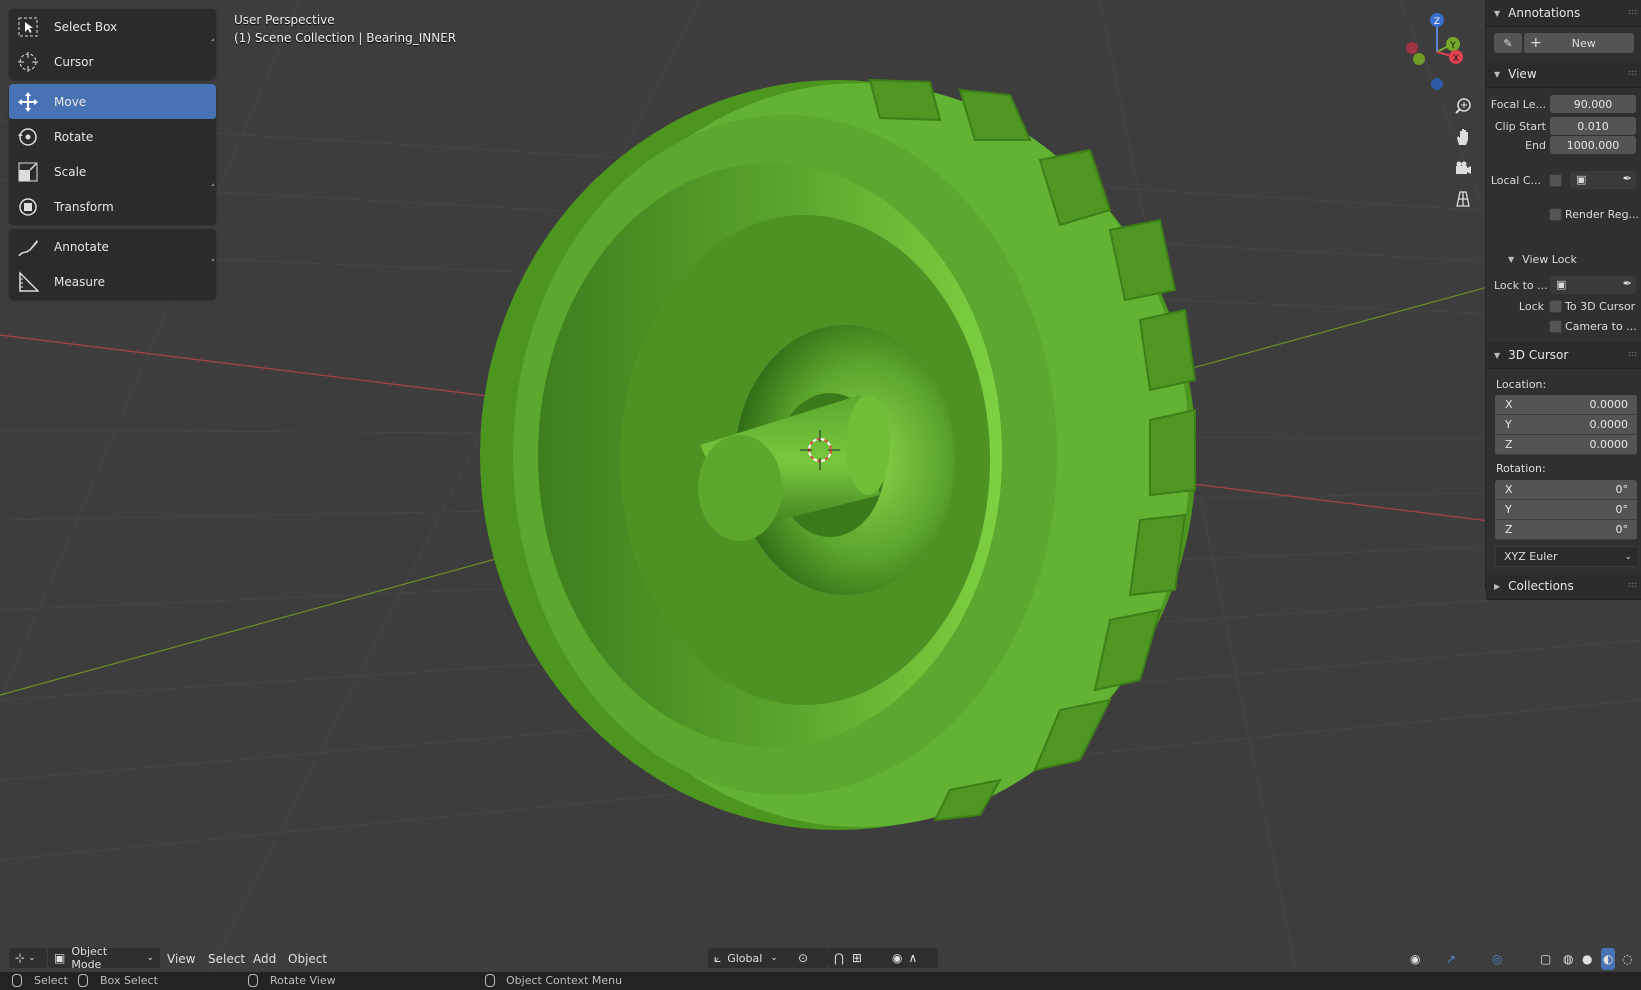 This screenshot has height=990, width=1641. Describe the element at coordinates (112, 101) in the screenshot. I see `tool-move: Move` at that location.